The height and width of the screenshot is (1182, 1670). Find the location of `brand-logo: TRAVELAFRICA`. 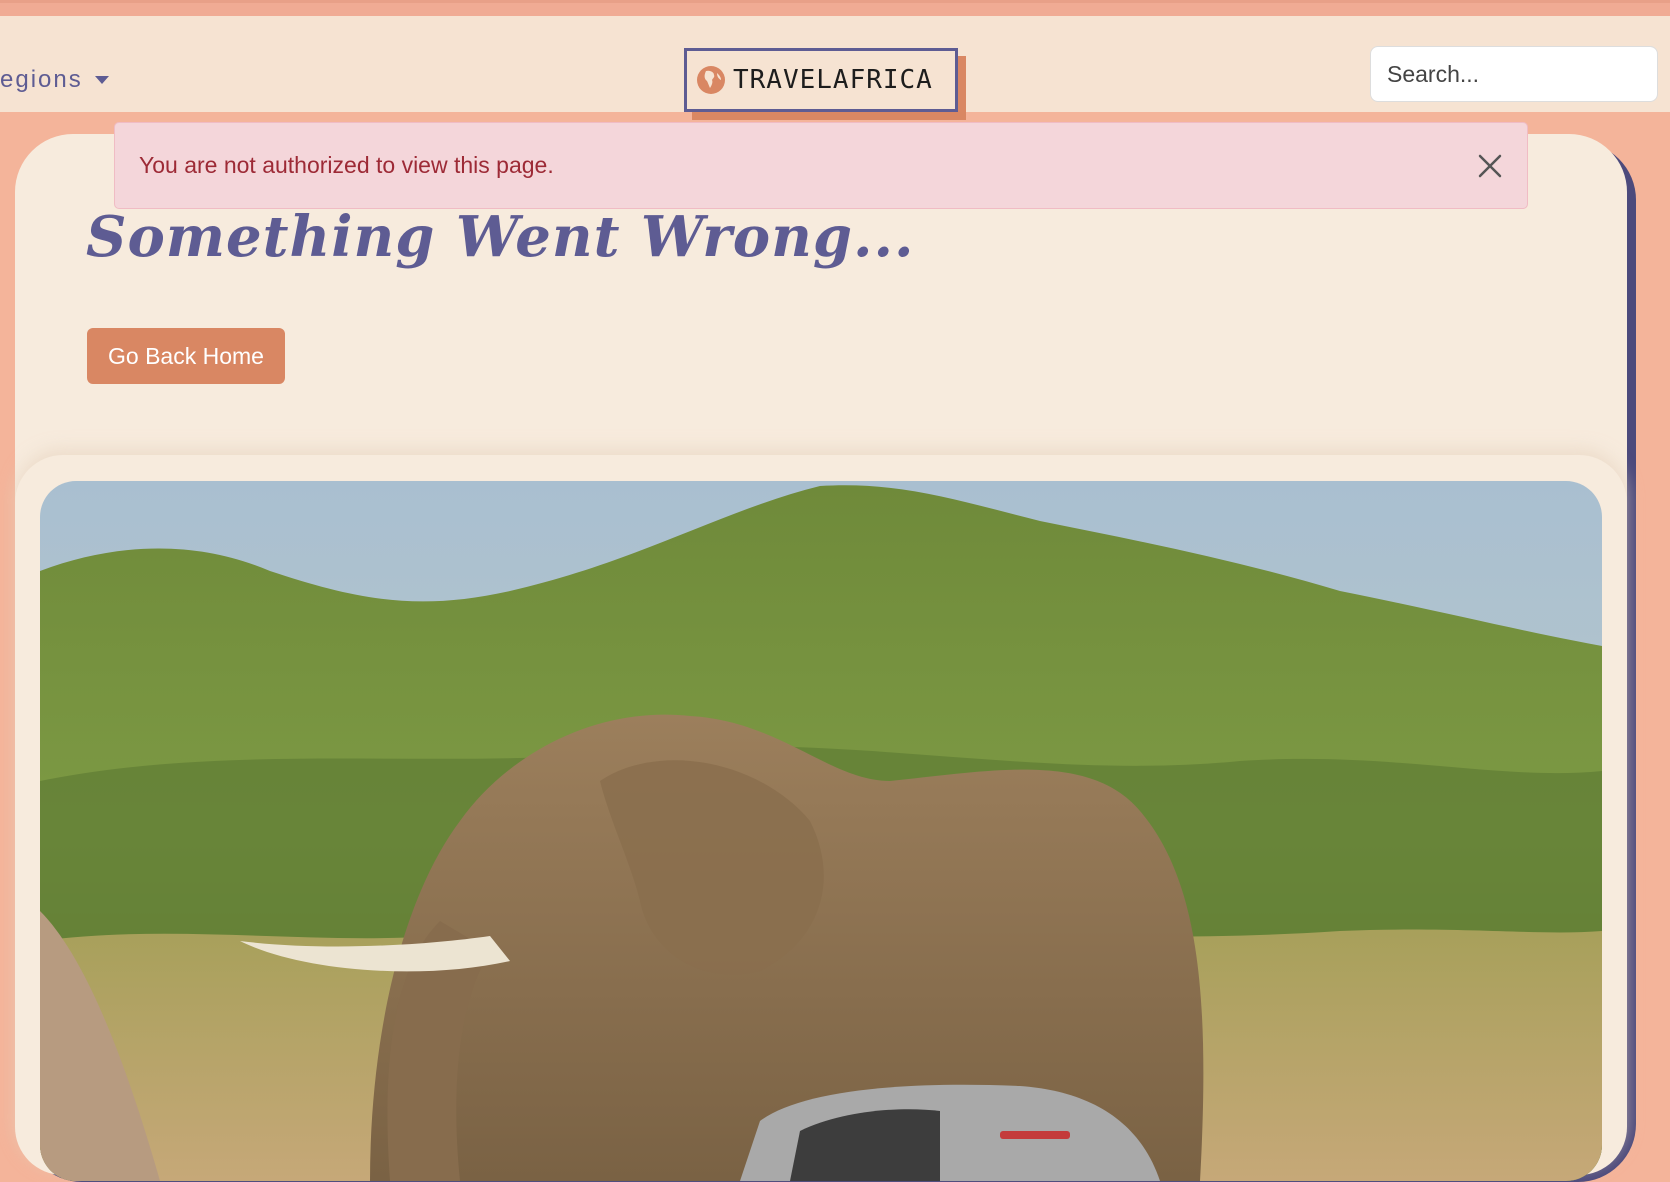

brand-logo: TRAVELAFRICA is located at coordinates (825, 84).